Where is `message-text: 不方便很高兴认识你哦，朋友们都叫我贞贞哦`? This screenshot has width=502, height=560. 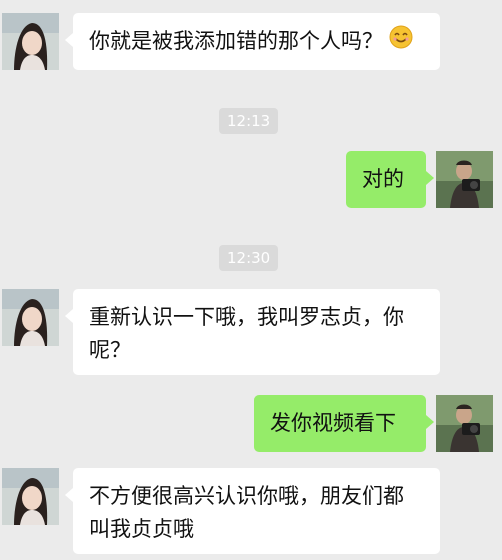 message-text: 不方便很高兴认识你哦，朋友们都叫我贞贞哦 is located at coordinates (246, 512).